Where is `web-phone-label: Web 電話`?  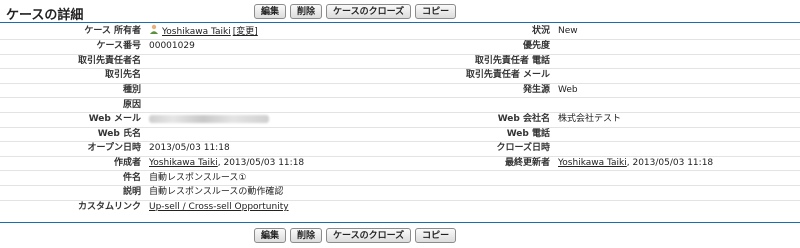
web-phone-label: Web 電話 is located at coordinates (474, 135).